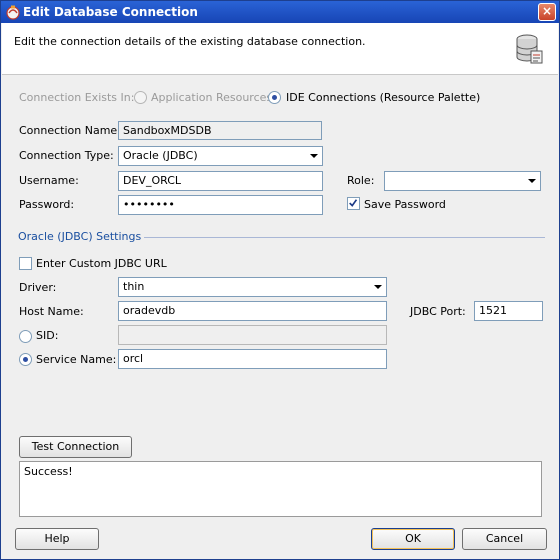 The height and width of the screenshot is (560, 560). I want to click on radio-sid, so click(25, 336).